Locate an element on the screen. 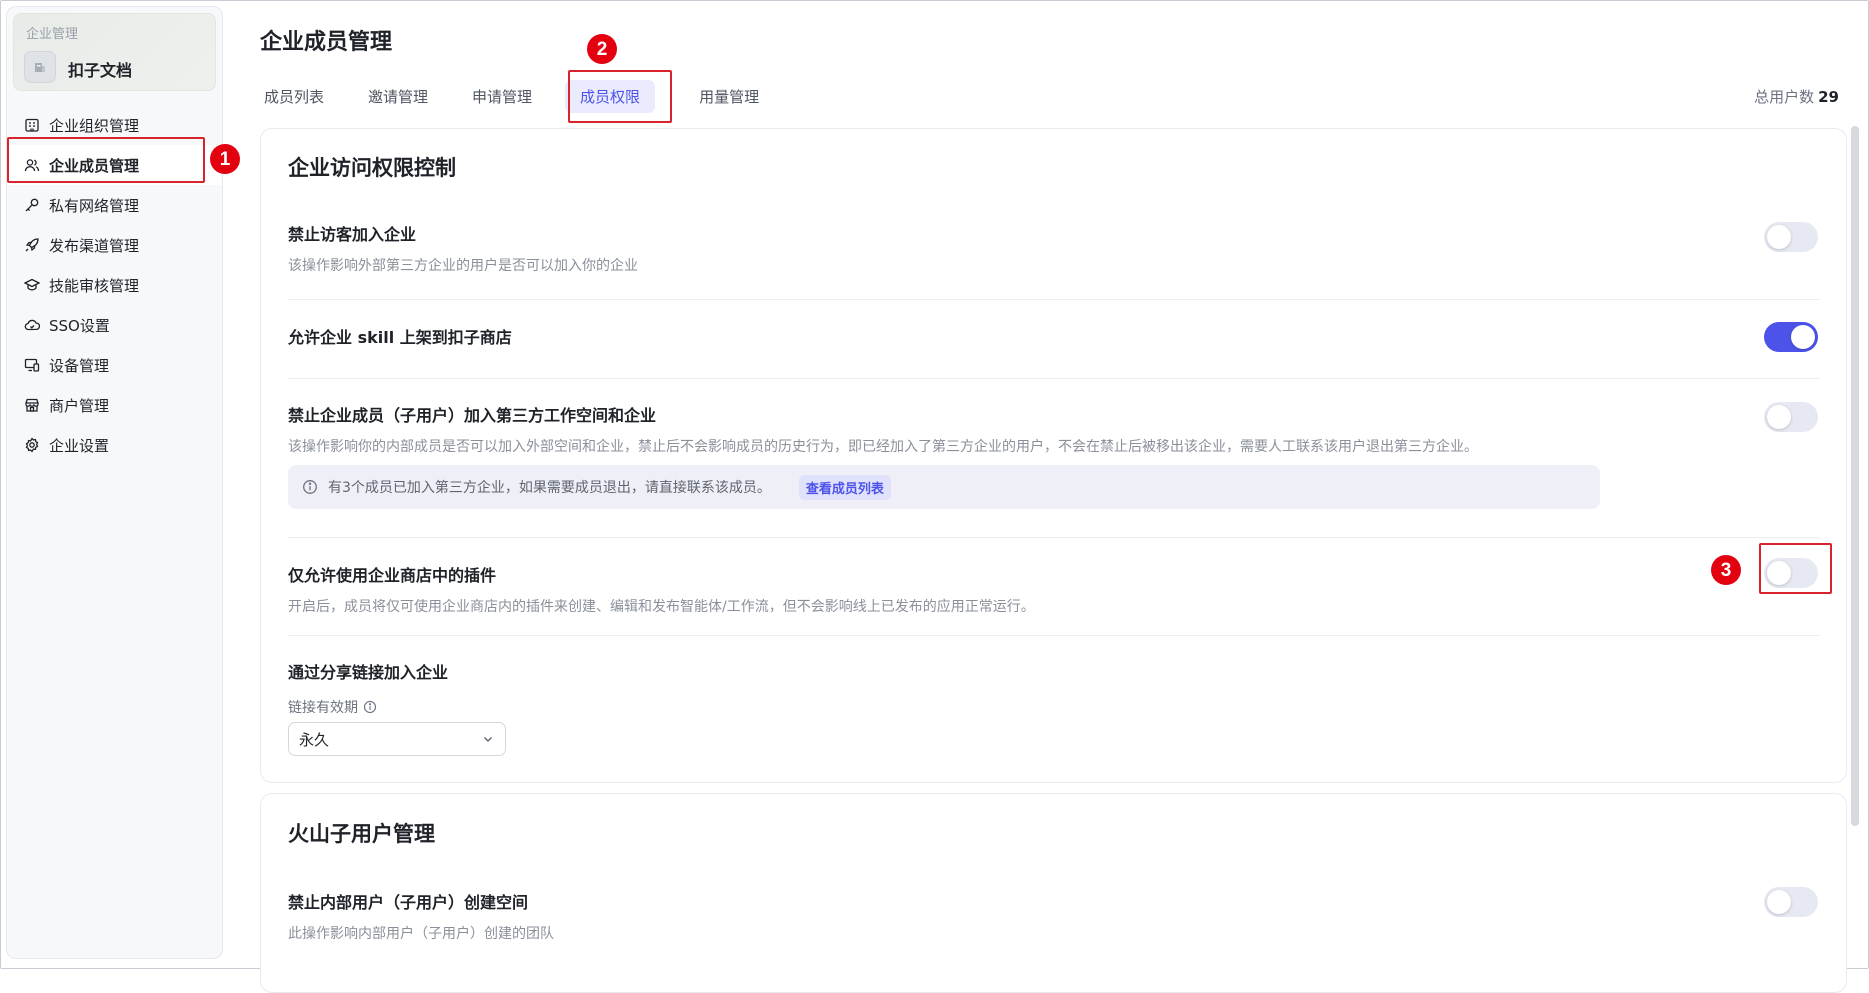  building-icon is located at coordinates (32, 125).